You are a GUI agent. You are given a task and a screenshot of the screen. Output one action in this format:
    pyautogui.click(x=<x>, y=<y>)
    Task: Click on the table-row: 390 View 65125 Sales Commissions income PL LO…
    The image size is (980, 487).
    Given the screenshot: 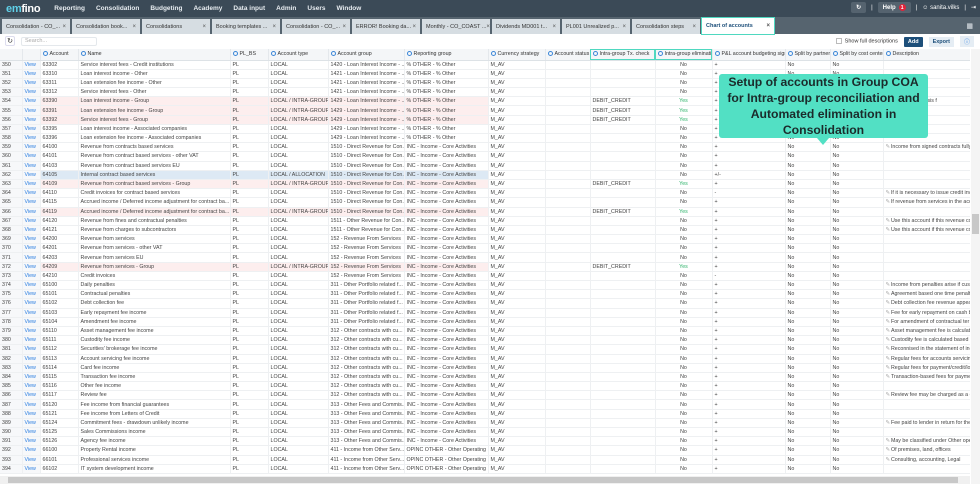 What is the action you would take?
    pyautogui.click(x=485, y=432)
    